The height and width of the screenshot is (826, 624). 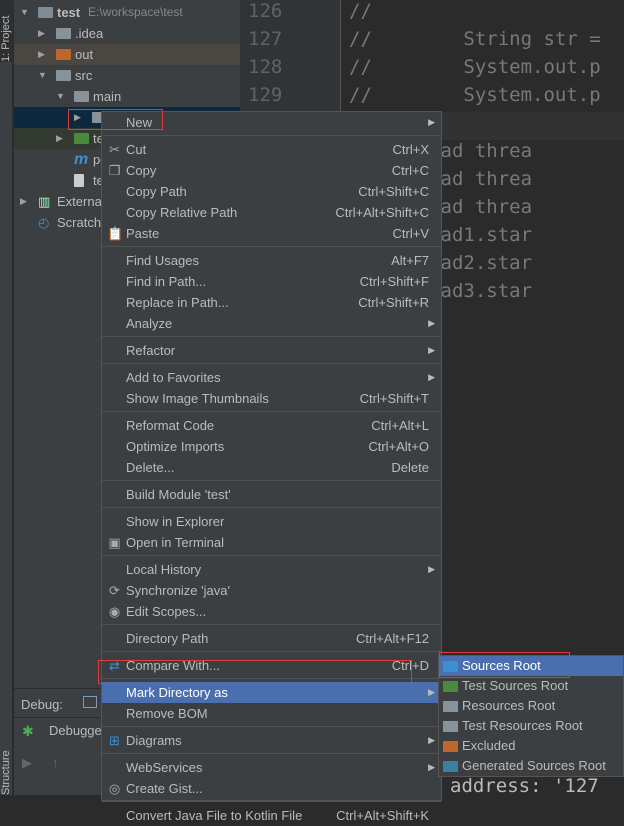 What do you see at coordinates (28, 731) in the screenshot?
I see `bug-icon: ✱` at bounding box center [28, 731].